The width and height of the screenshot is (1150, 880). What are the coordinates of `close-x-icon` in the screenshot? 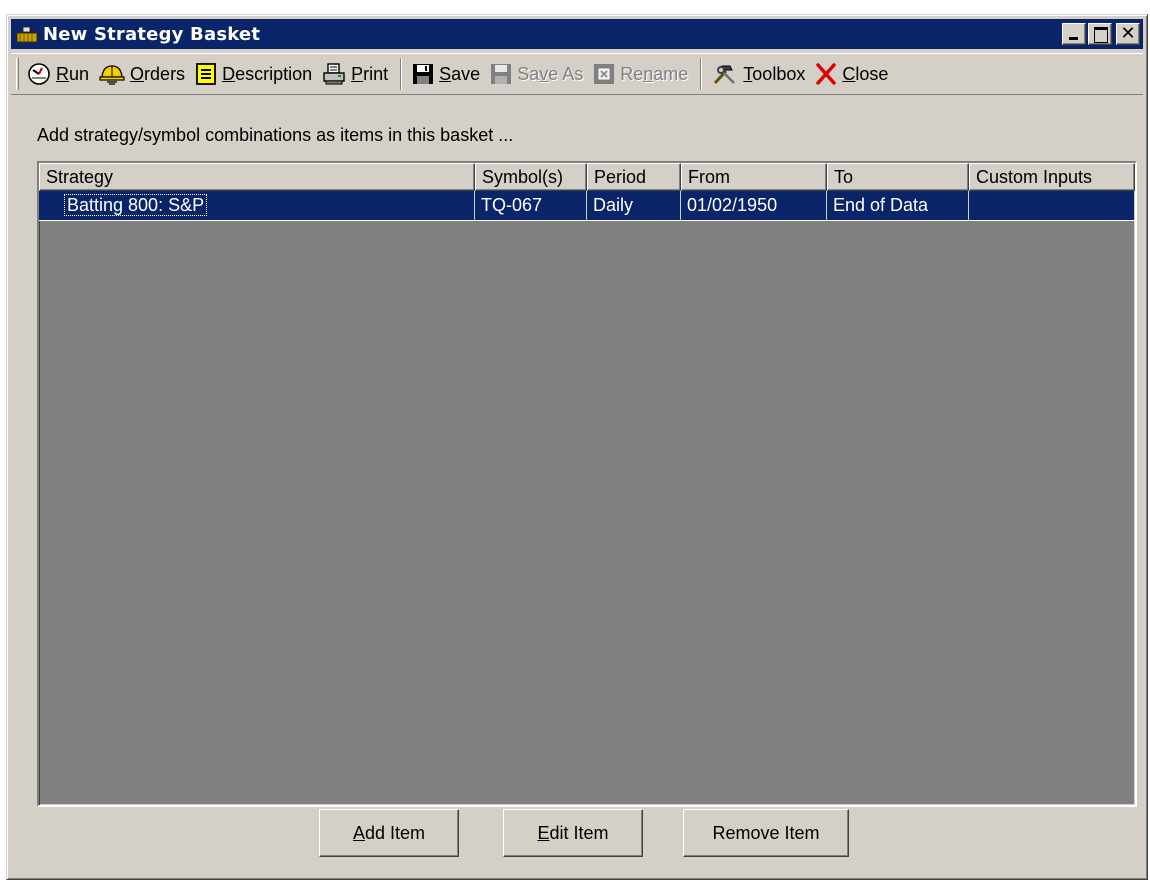 It's located at (826, 74).